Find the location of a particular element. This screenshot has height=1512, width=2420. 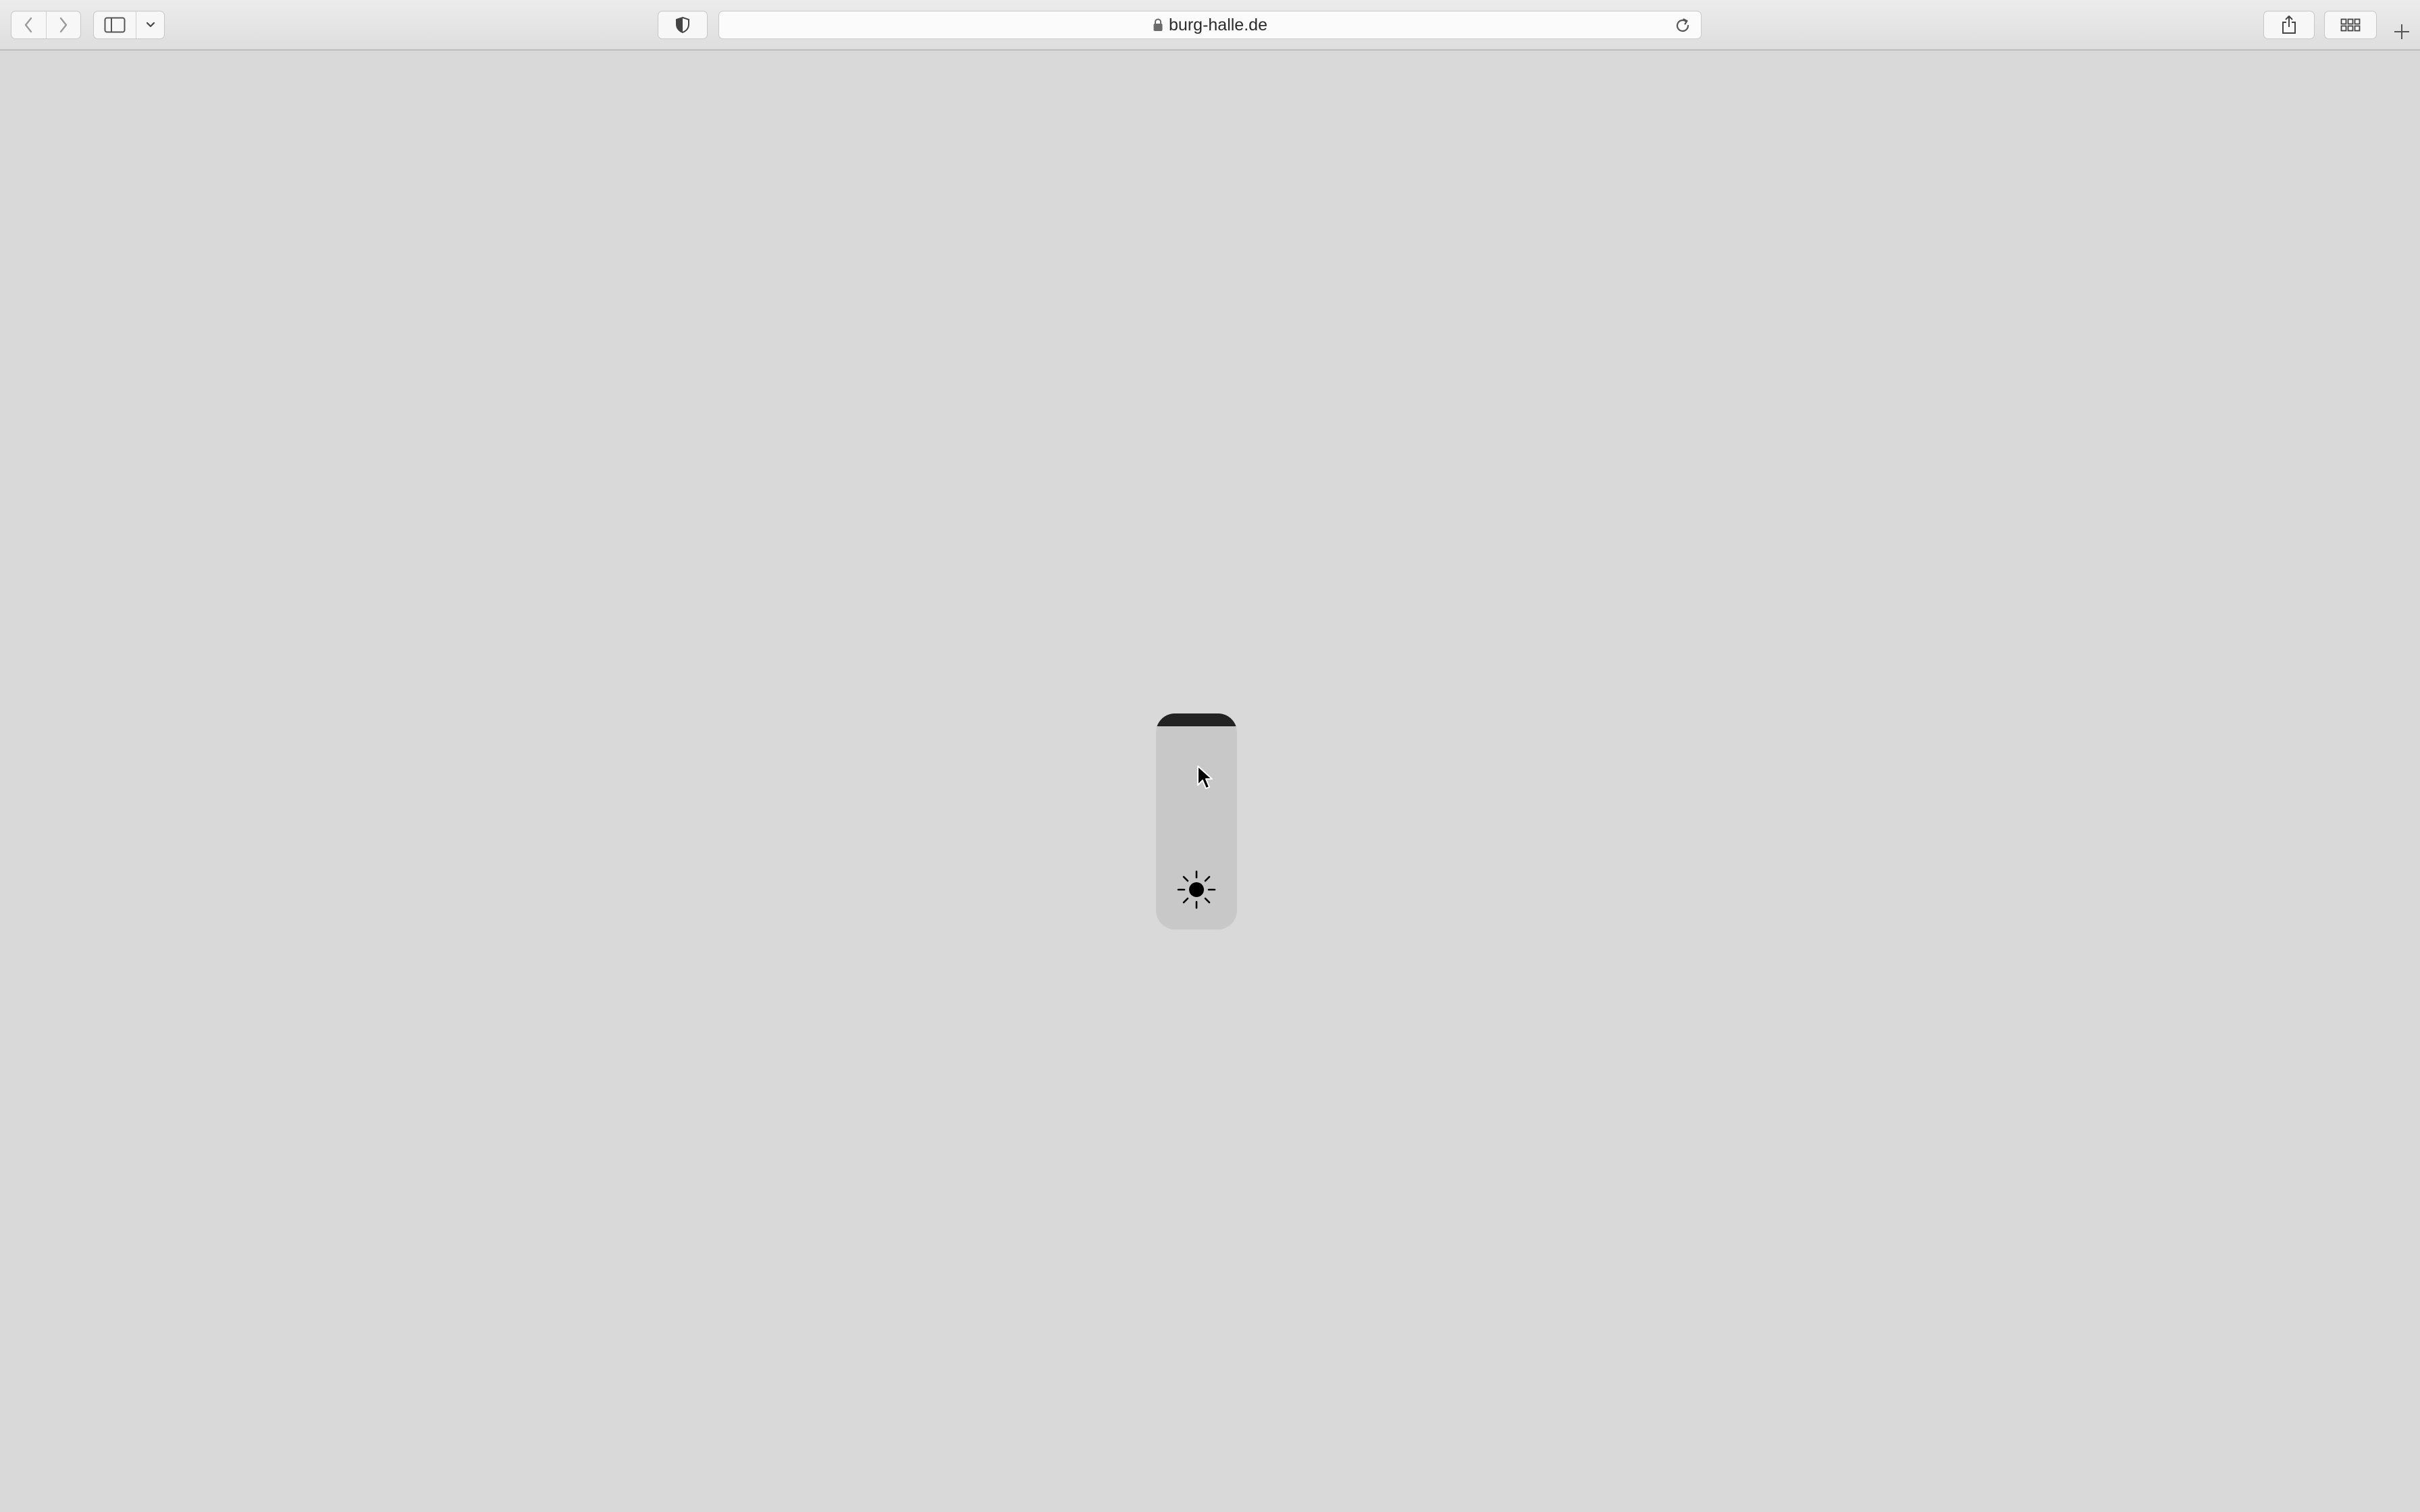

chevron-left-icon is located at coordinates (28, 25).